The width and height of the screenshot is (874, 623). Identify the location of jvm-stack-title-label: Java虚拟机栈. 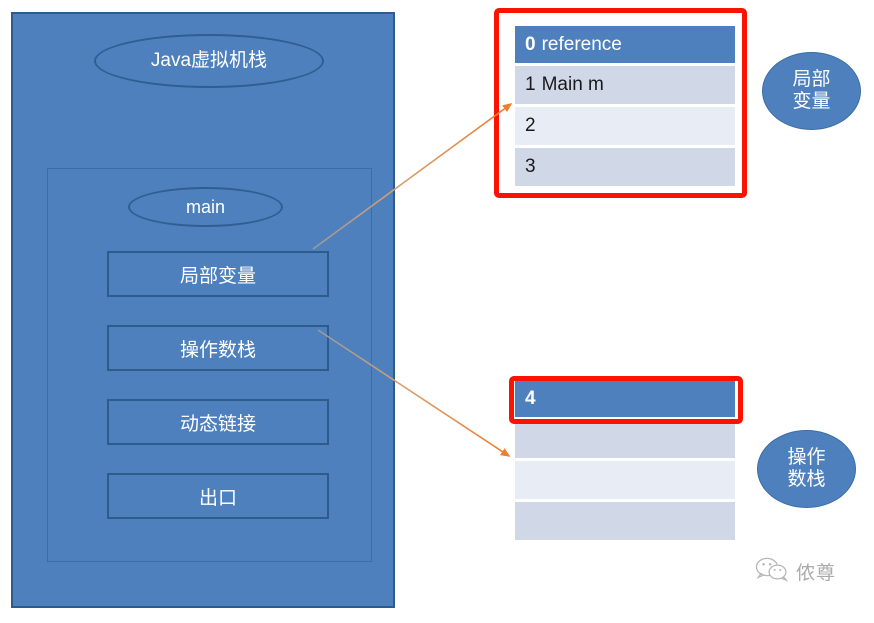
(209, 61).